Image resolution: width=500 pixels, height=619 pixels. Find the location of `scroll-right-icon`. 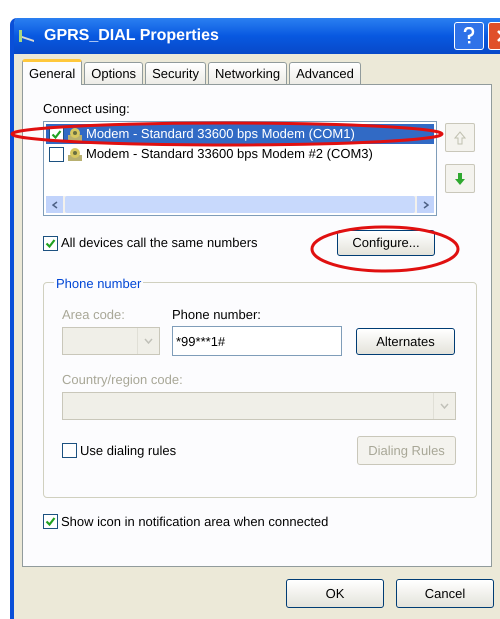

scroll-right-icon is located at coordinates (425, 204).